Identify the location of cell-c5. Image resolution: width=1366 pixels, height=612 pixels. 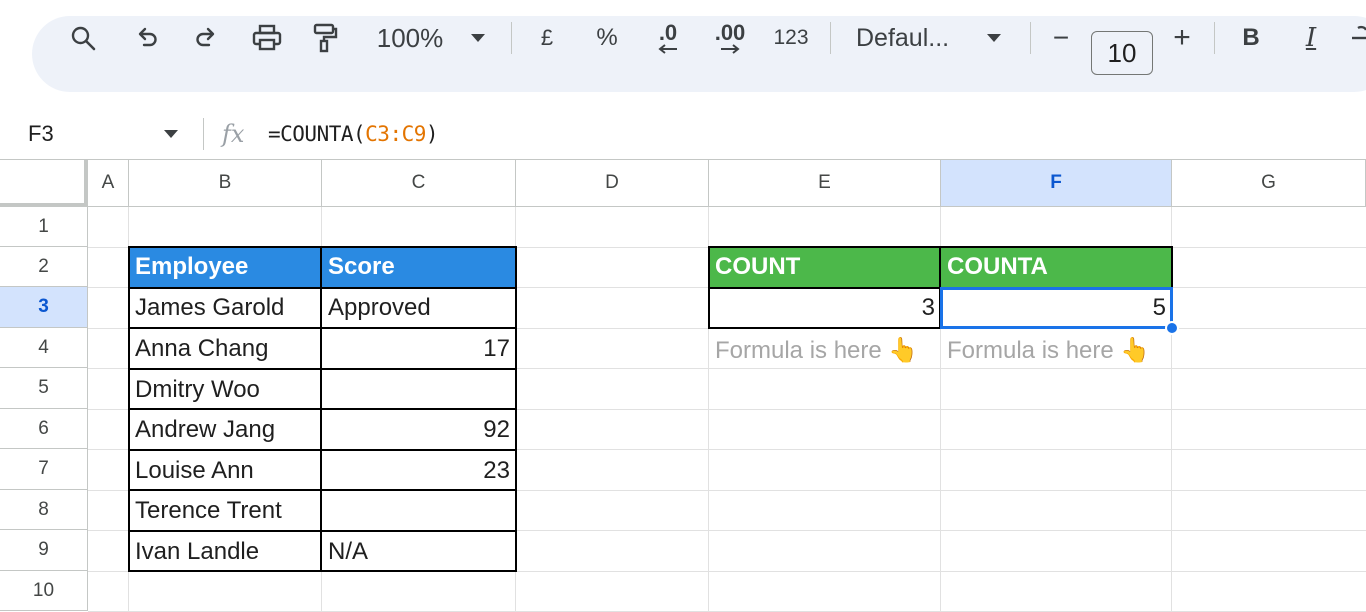
(419, 390).